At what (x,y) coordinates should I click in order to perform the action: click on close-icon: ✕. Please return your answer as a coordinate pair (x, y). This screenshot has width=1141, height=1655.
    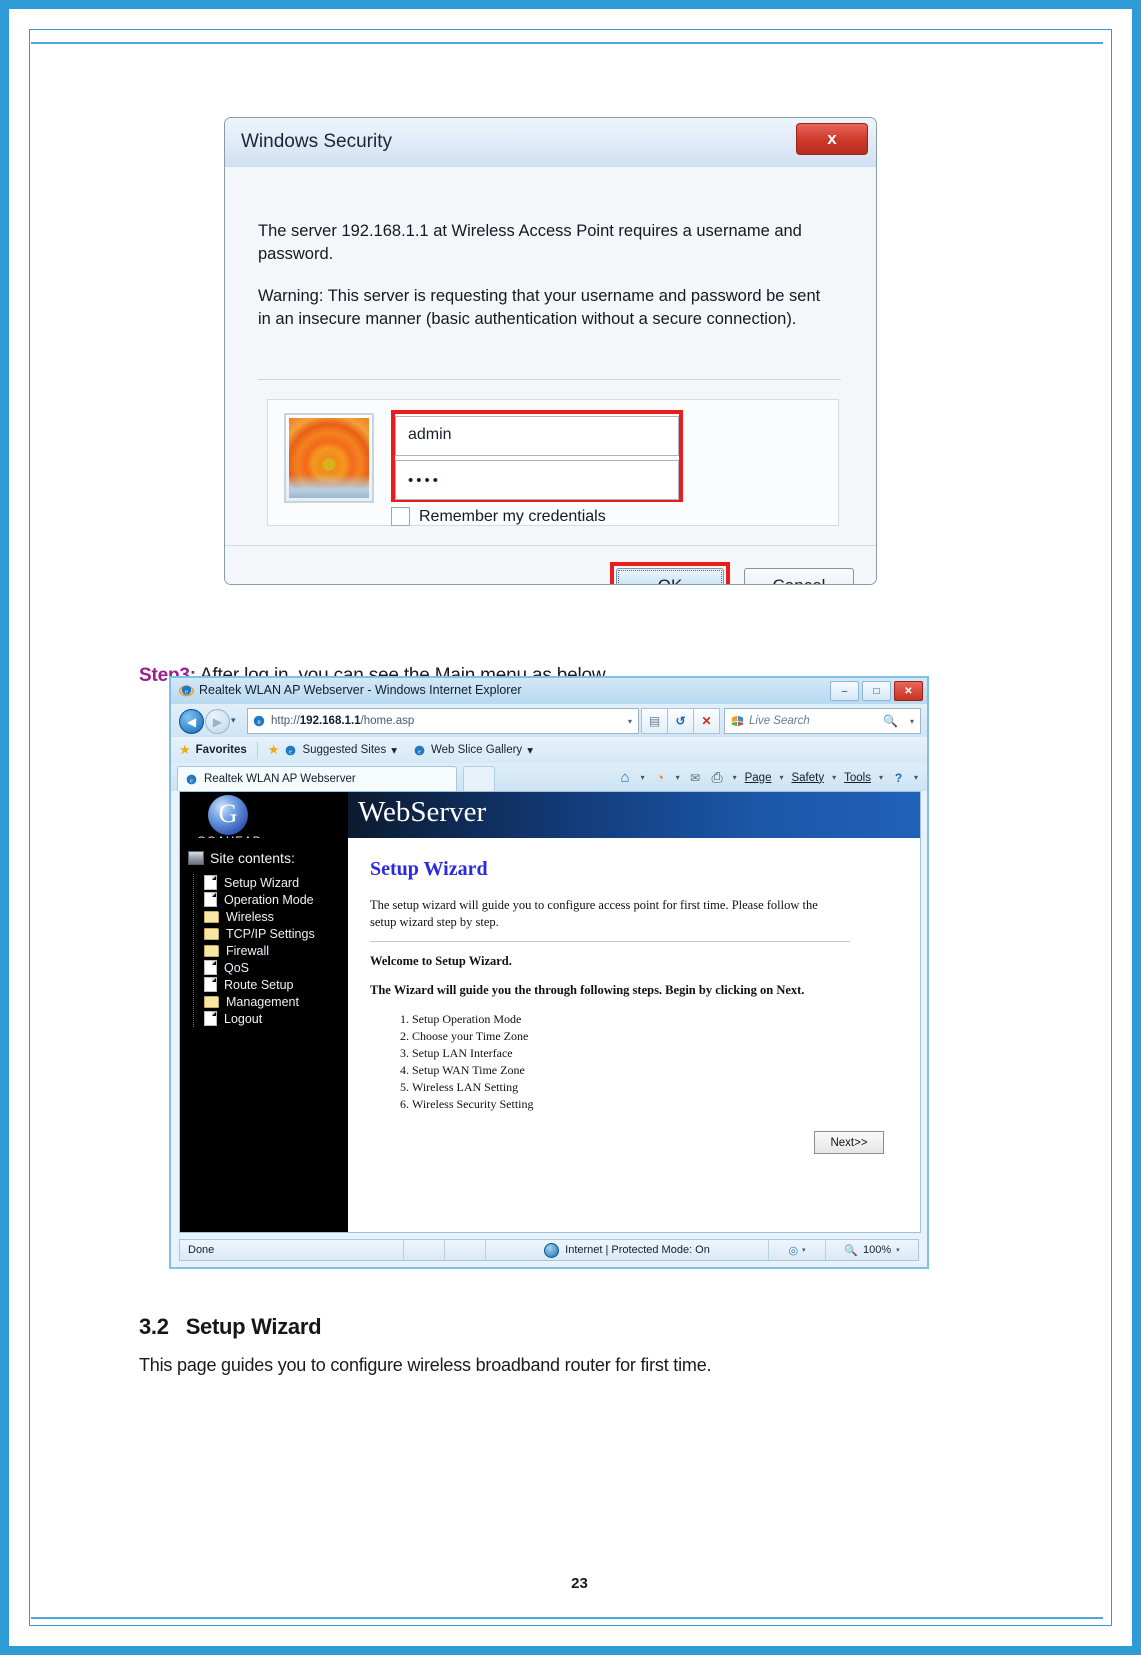
    Looking at the image, I should click on (908, 691).